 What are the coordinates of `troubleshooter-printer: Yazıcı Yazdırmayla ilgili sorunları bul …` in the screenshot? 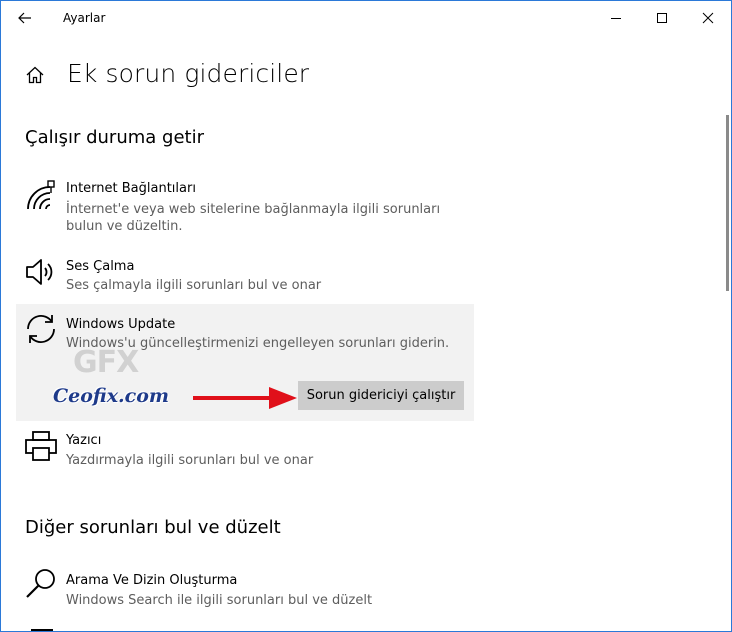 It's located at (245, 453).